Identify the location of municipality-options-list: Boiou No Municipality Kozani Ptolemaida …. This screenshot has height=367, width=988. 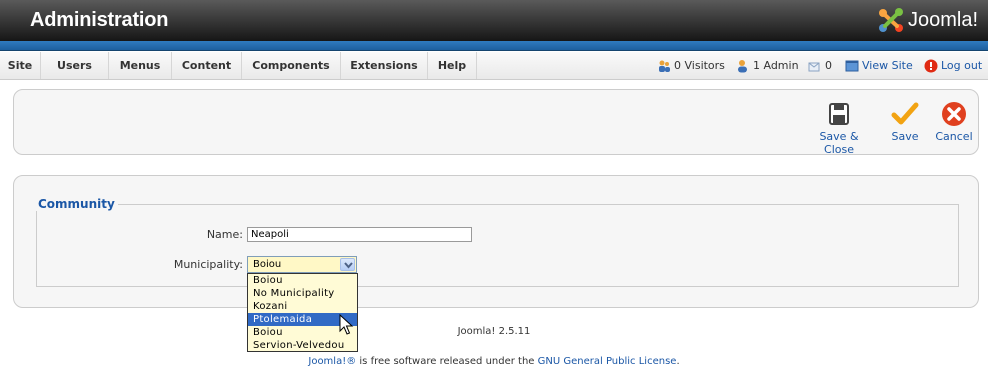
(302, 312).